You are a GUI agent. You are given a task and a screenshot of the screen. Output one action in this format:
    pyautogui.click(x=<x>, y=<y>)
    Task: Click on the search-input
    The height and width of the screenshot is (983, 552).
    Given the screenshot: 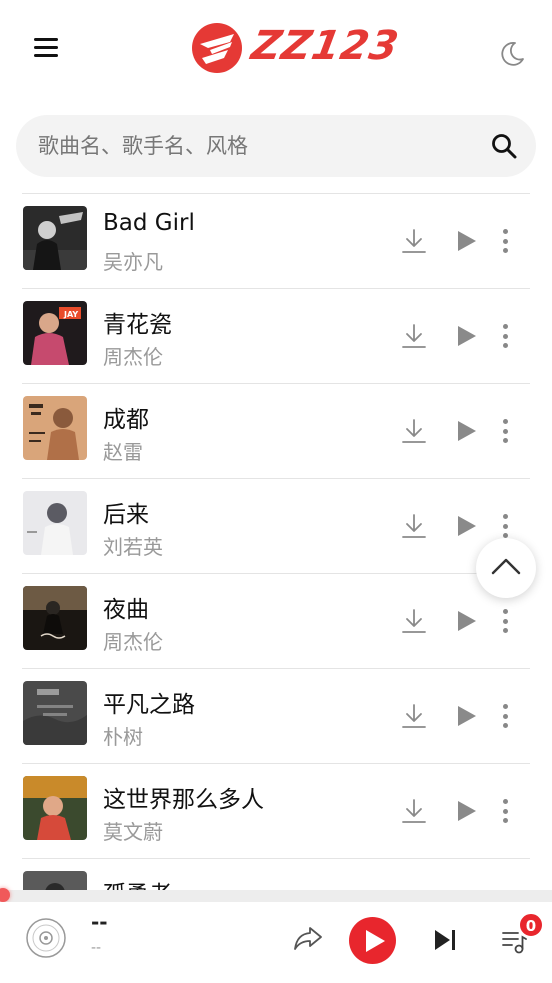 What is the action you would take?
    pyautogui.click(x=258, y=146)
    